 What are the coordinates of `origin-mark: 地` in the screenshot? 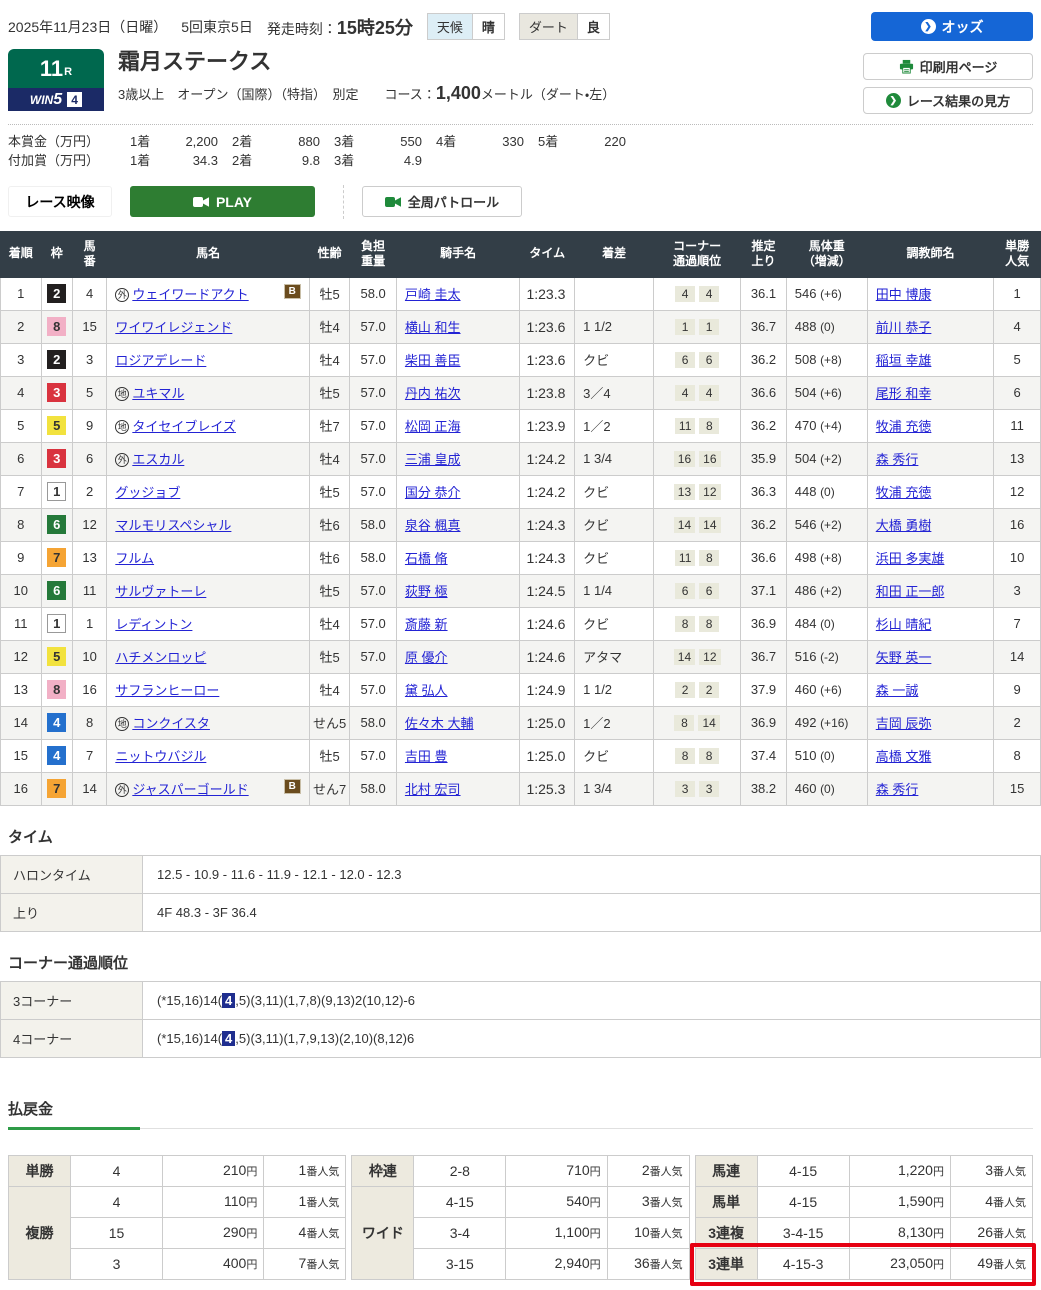 It's located at (122, 393).